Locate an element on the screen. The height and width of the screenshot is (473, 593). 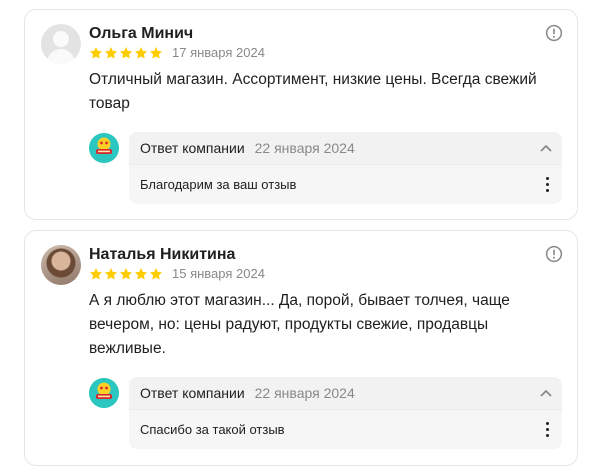
review-date: 15 января 2024 is located at coordinates (218, 273).